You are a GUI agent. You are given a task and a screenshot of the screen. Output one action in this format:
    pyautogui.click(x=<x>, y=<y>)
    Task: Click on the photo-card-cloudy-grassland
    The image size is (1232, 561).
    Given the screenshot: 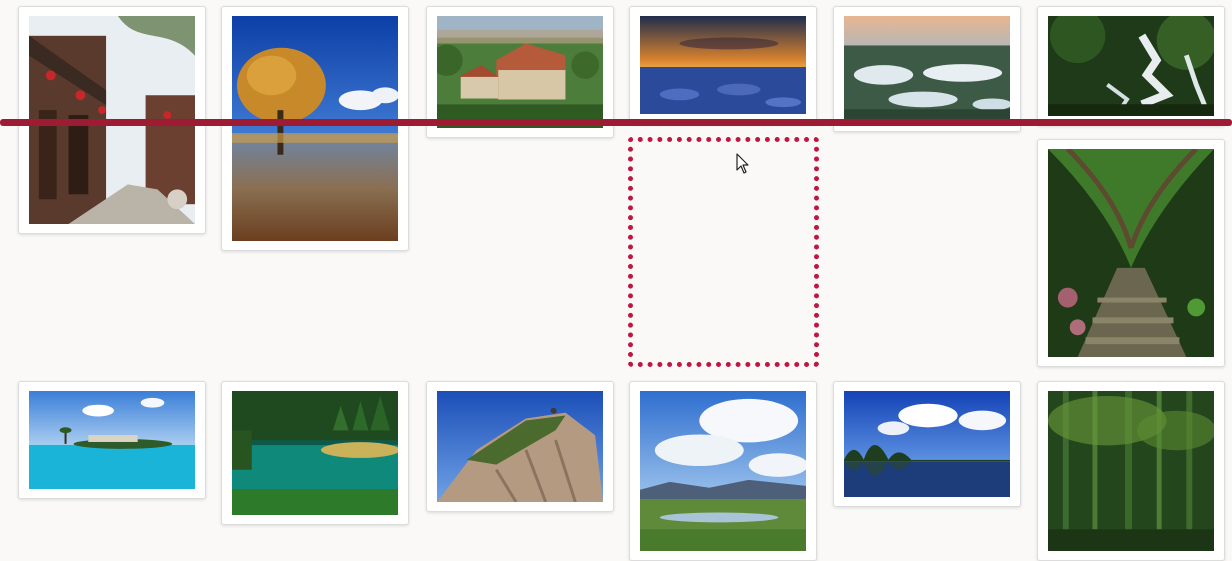 What is the action you would take?
    pyautogui.click(x=723, y=471)
    